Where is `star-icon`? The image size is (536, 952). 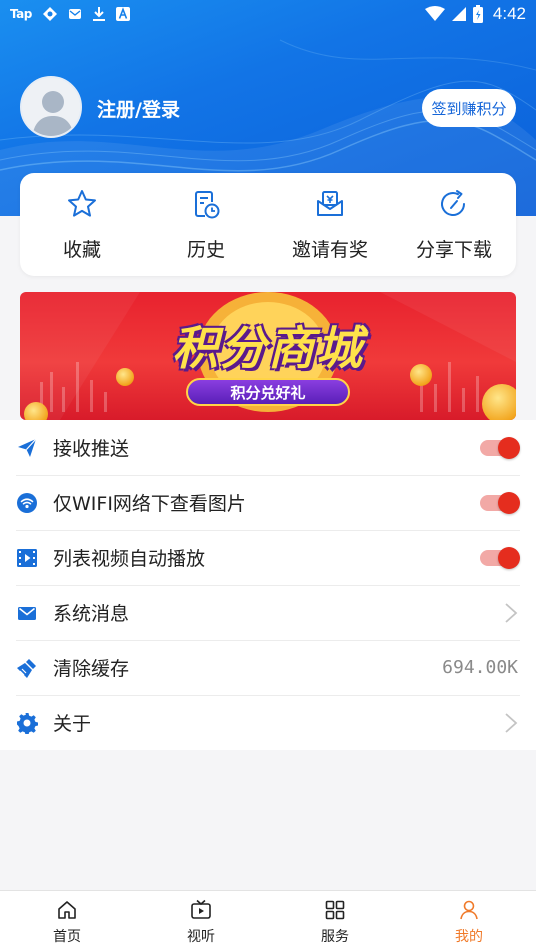
star-icon is located at coordinates (82, 203).